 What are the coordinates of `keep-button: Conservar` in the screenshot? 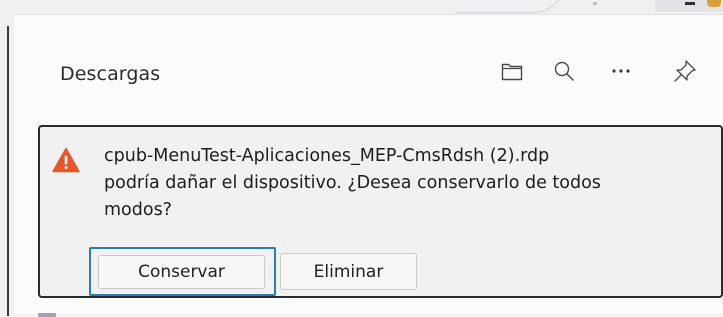 It's located at (181, 272).